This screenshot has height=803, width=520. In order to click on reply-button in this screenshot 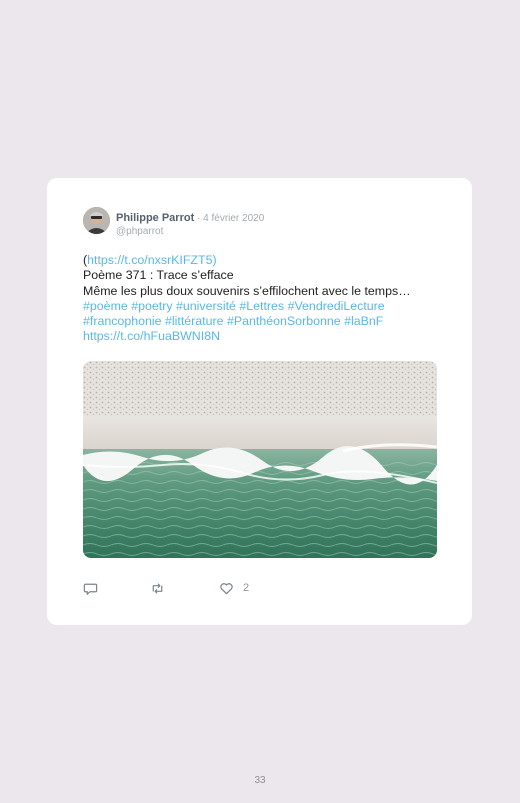, I will do `click(90, 588)`.